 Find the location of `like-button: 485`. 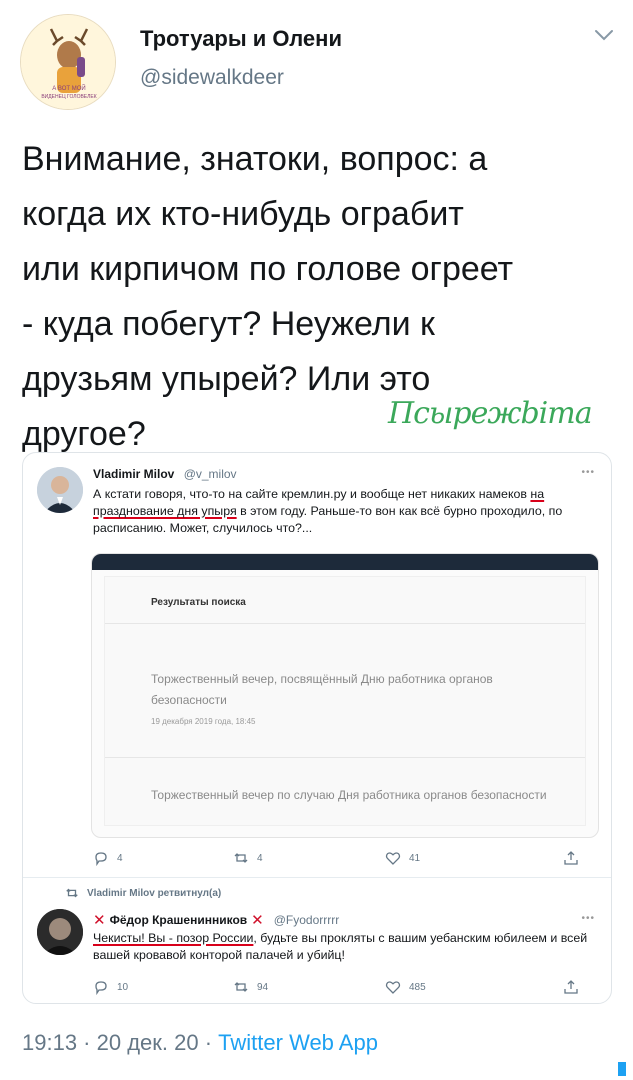

like-button: 485 is located at coordinates (405, 987).